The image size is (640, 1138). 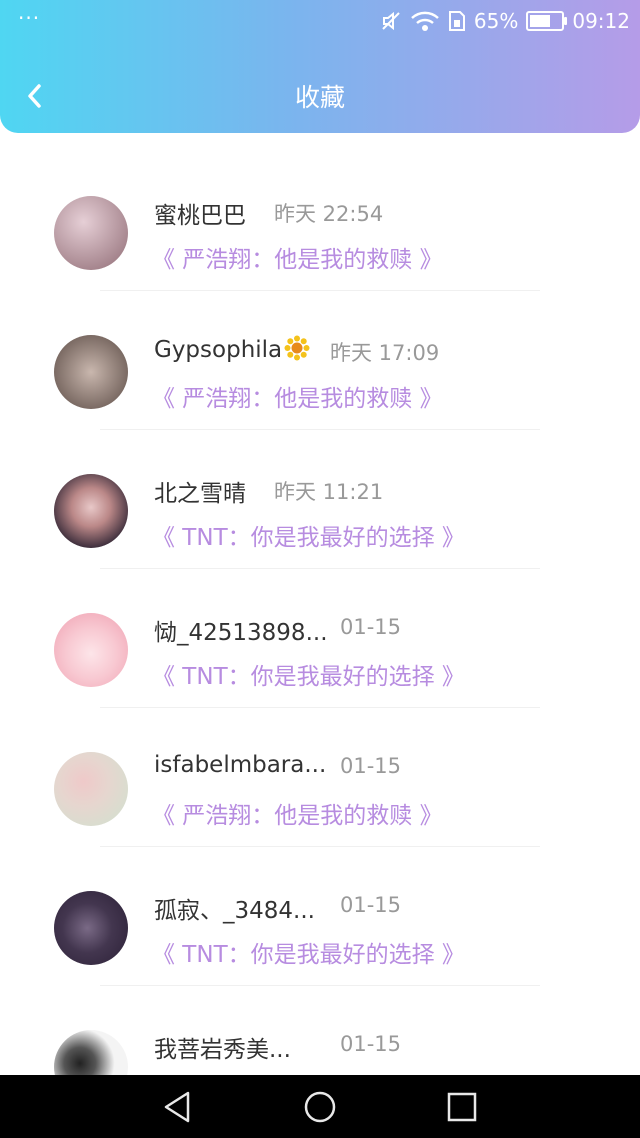 I want to click on list-item: 恸_42513898... 01-15 《 TNT：你是我最好的选择 》, so click(x=320, y=638).